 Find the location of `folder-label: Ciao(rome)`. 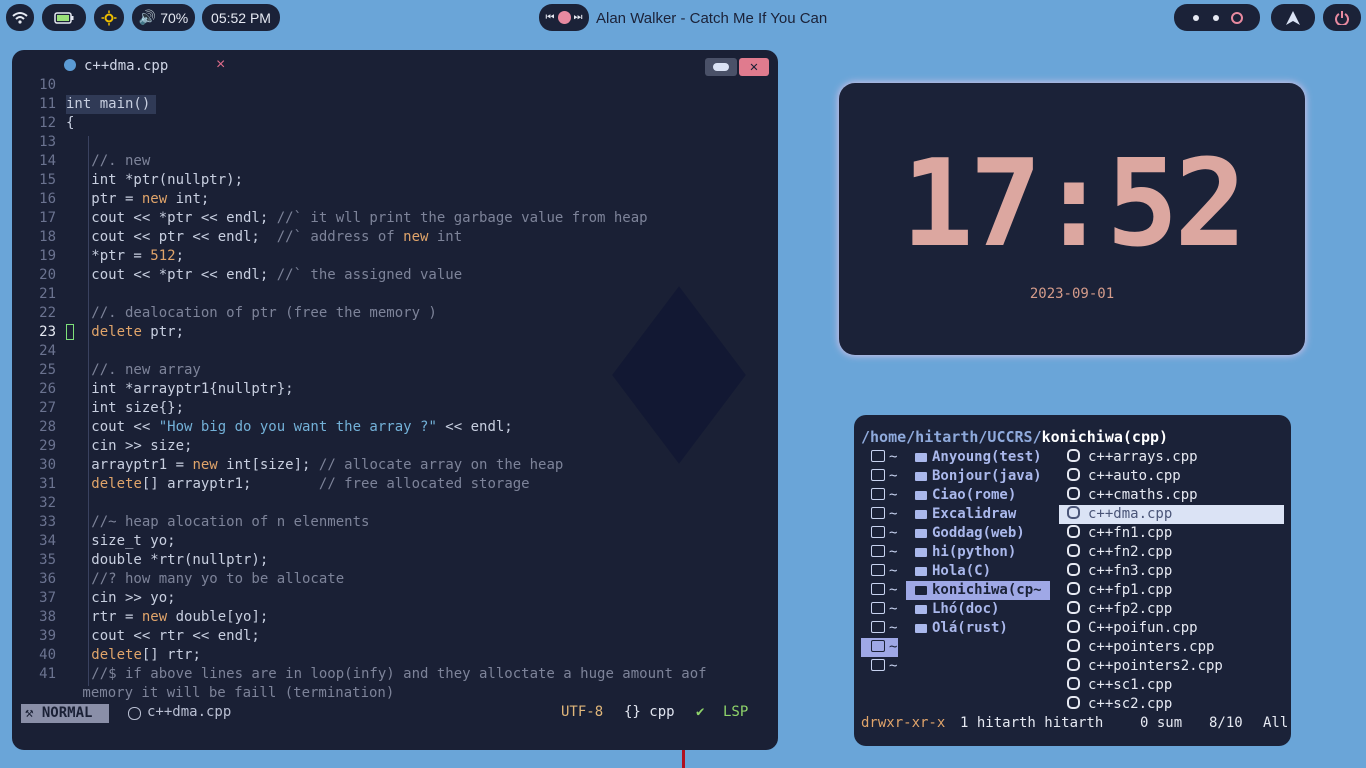

folder-label: Ciao(rome) is located at coordinates (974, 495).